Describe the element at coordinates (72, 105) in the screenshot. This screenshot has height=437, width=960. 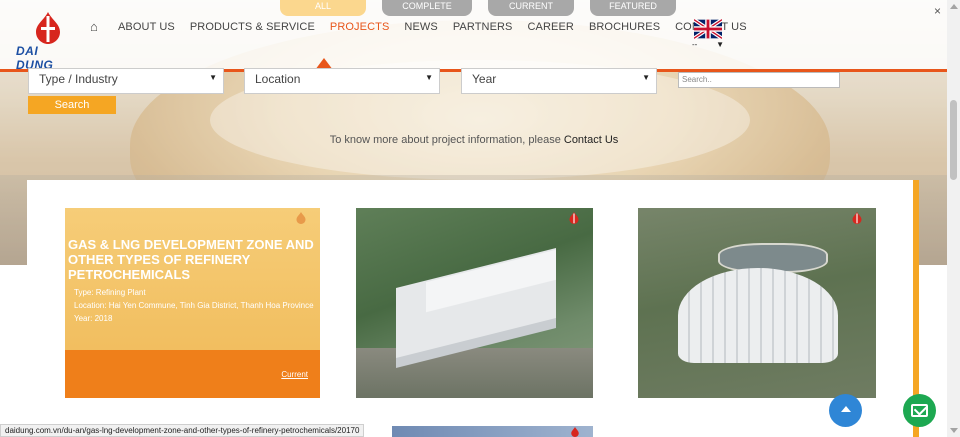
I see `search-button: Search` at that location.